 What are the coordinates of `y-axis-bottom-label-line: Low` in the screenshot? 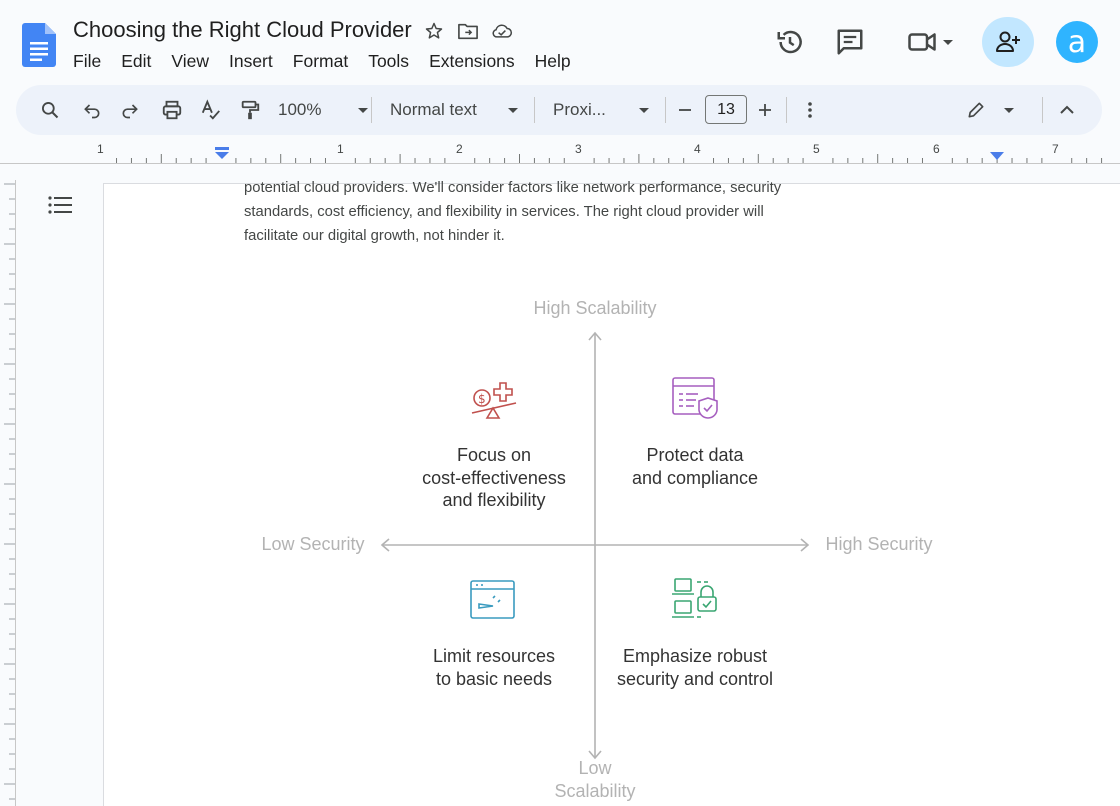 It's located at (595, 768).